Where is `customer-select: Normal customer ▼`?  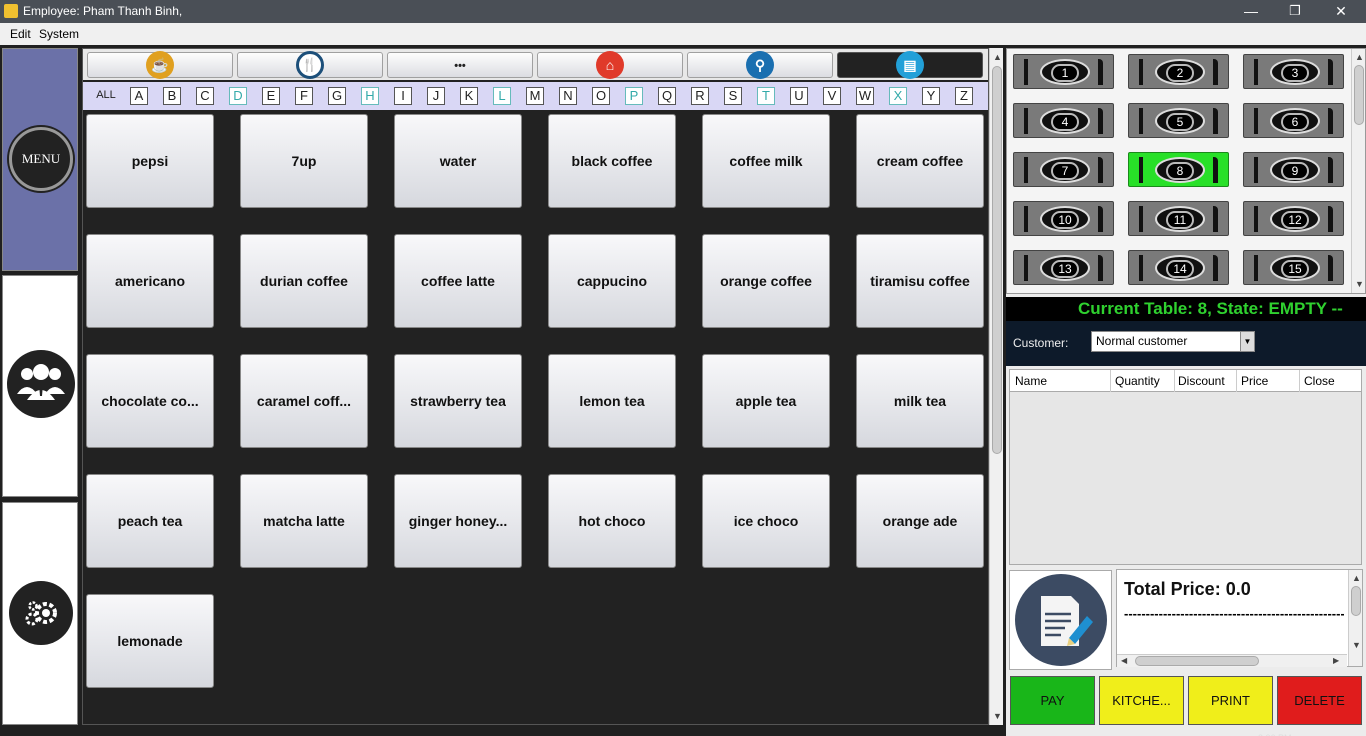
customer-select: Normal customer ▼ is located at coordinates (1173, 341).